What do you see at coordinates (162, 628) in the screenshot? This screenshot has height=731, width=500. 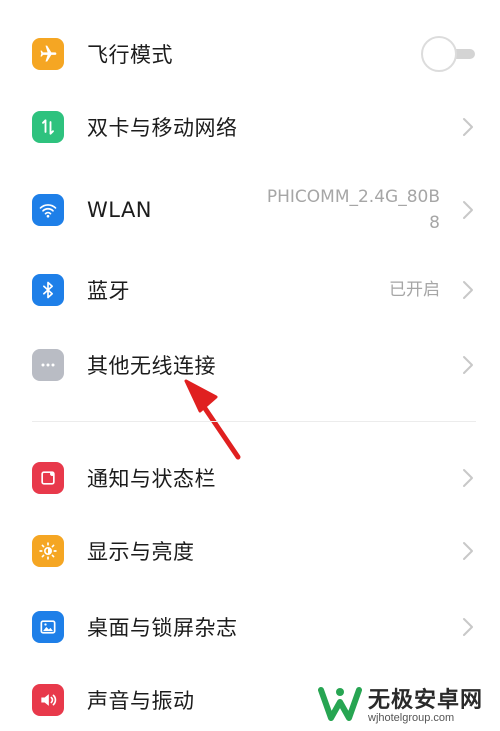 I see `settings-item-label: 桌面与锁屏杂志` at bounding box center [162, 628].